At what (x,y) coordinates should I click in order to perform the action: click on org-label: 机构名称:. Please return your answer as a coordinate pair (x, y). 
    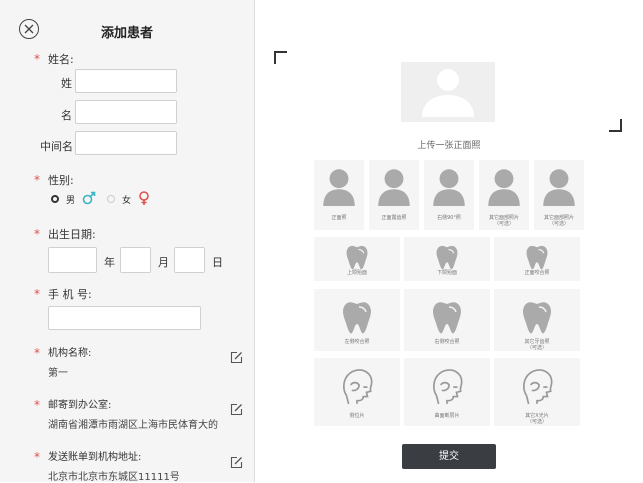
    Looking at the image, I should click on (70, 353).